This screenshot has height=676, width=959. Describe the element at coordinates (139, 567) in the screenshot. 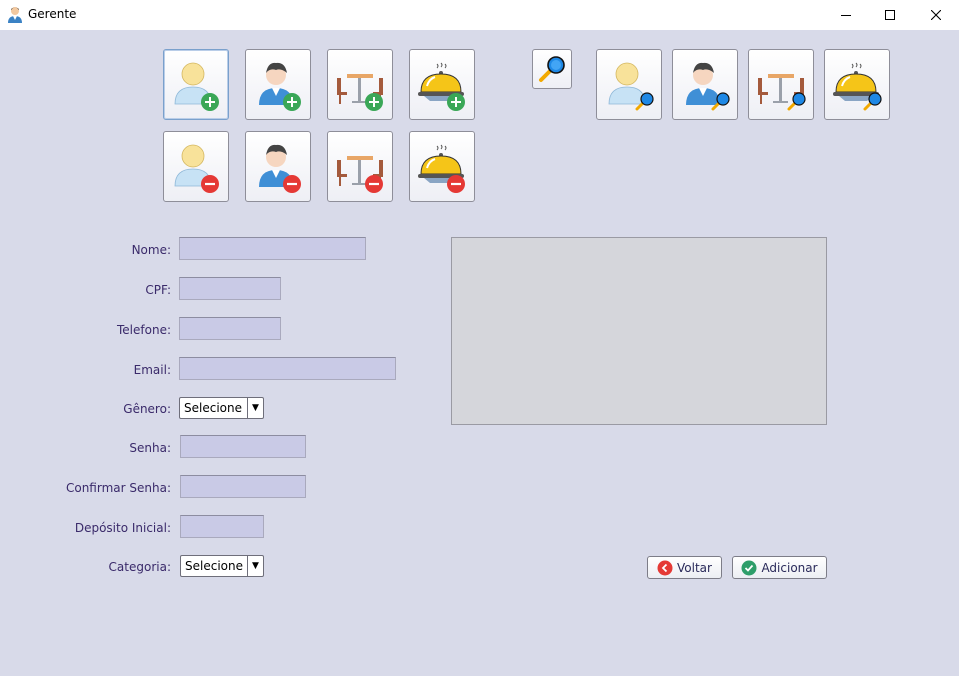

I see `categoria-label: Categoria:` at that location.